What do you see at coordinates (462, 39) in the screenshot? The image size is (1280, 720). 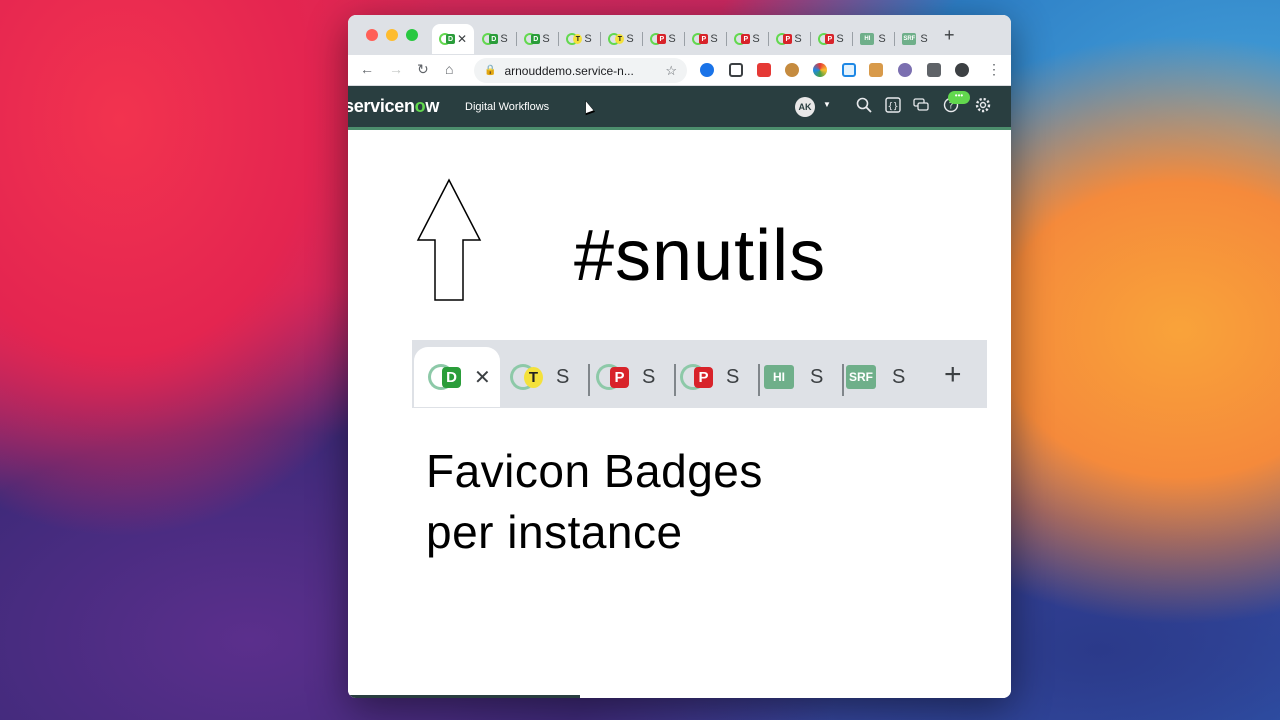 I see `close-tab-icon: ✕` at bounding box center [462, 39].